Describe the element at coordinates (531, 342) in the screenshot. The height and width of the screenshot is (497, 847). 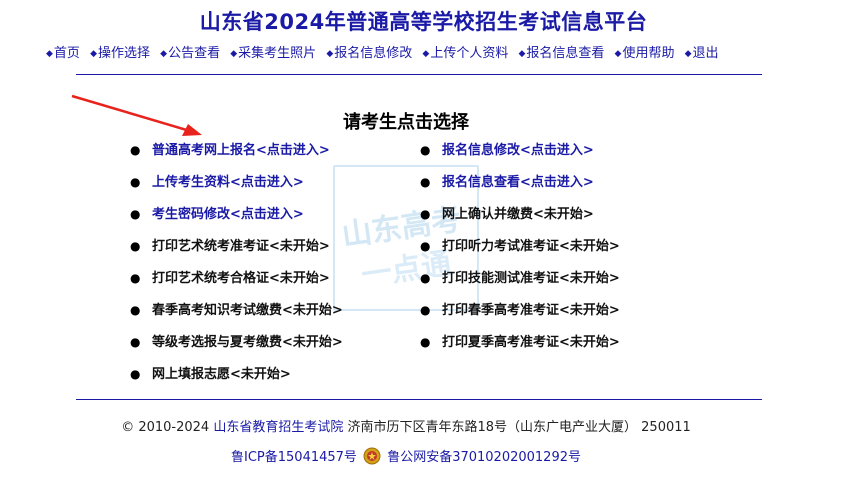
I see `option-unavailable: 打印夏季高考准考证<未开始>` at that location.